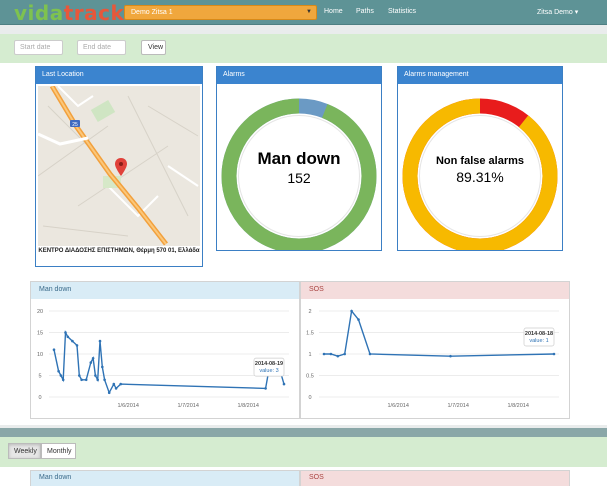 The height and width of the screenshot is (486, 607). I want to click on y-tick-label: 15, so click(40, 334).